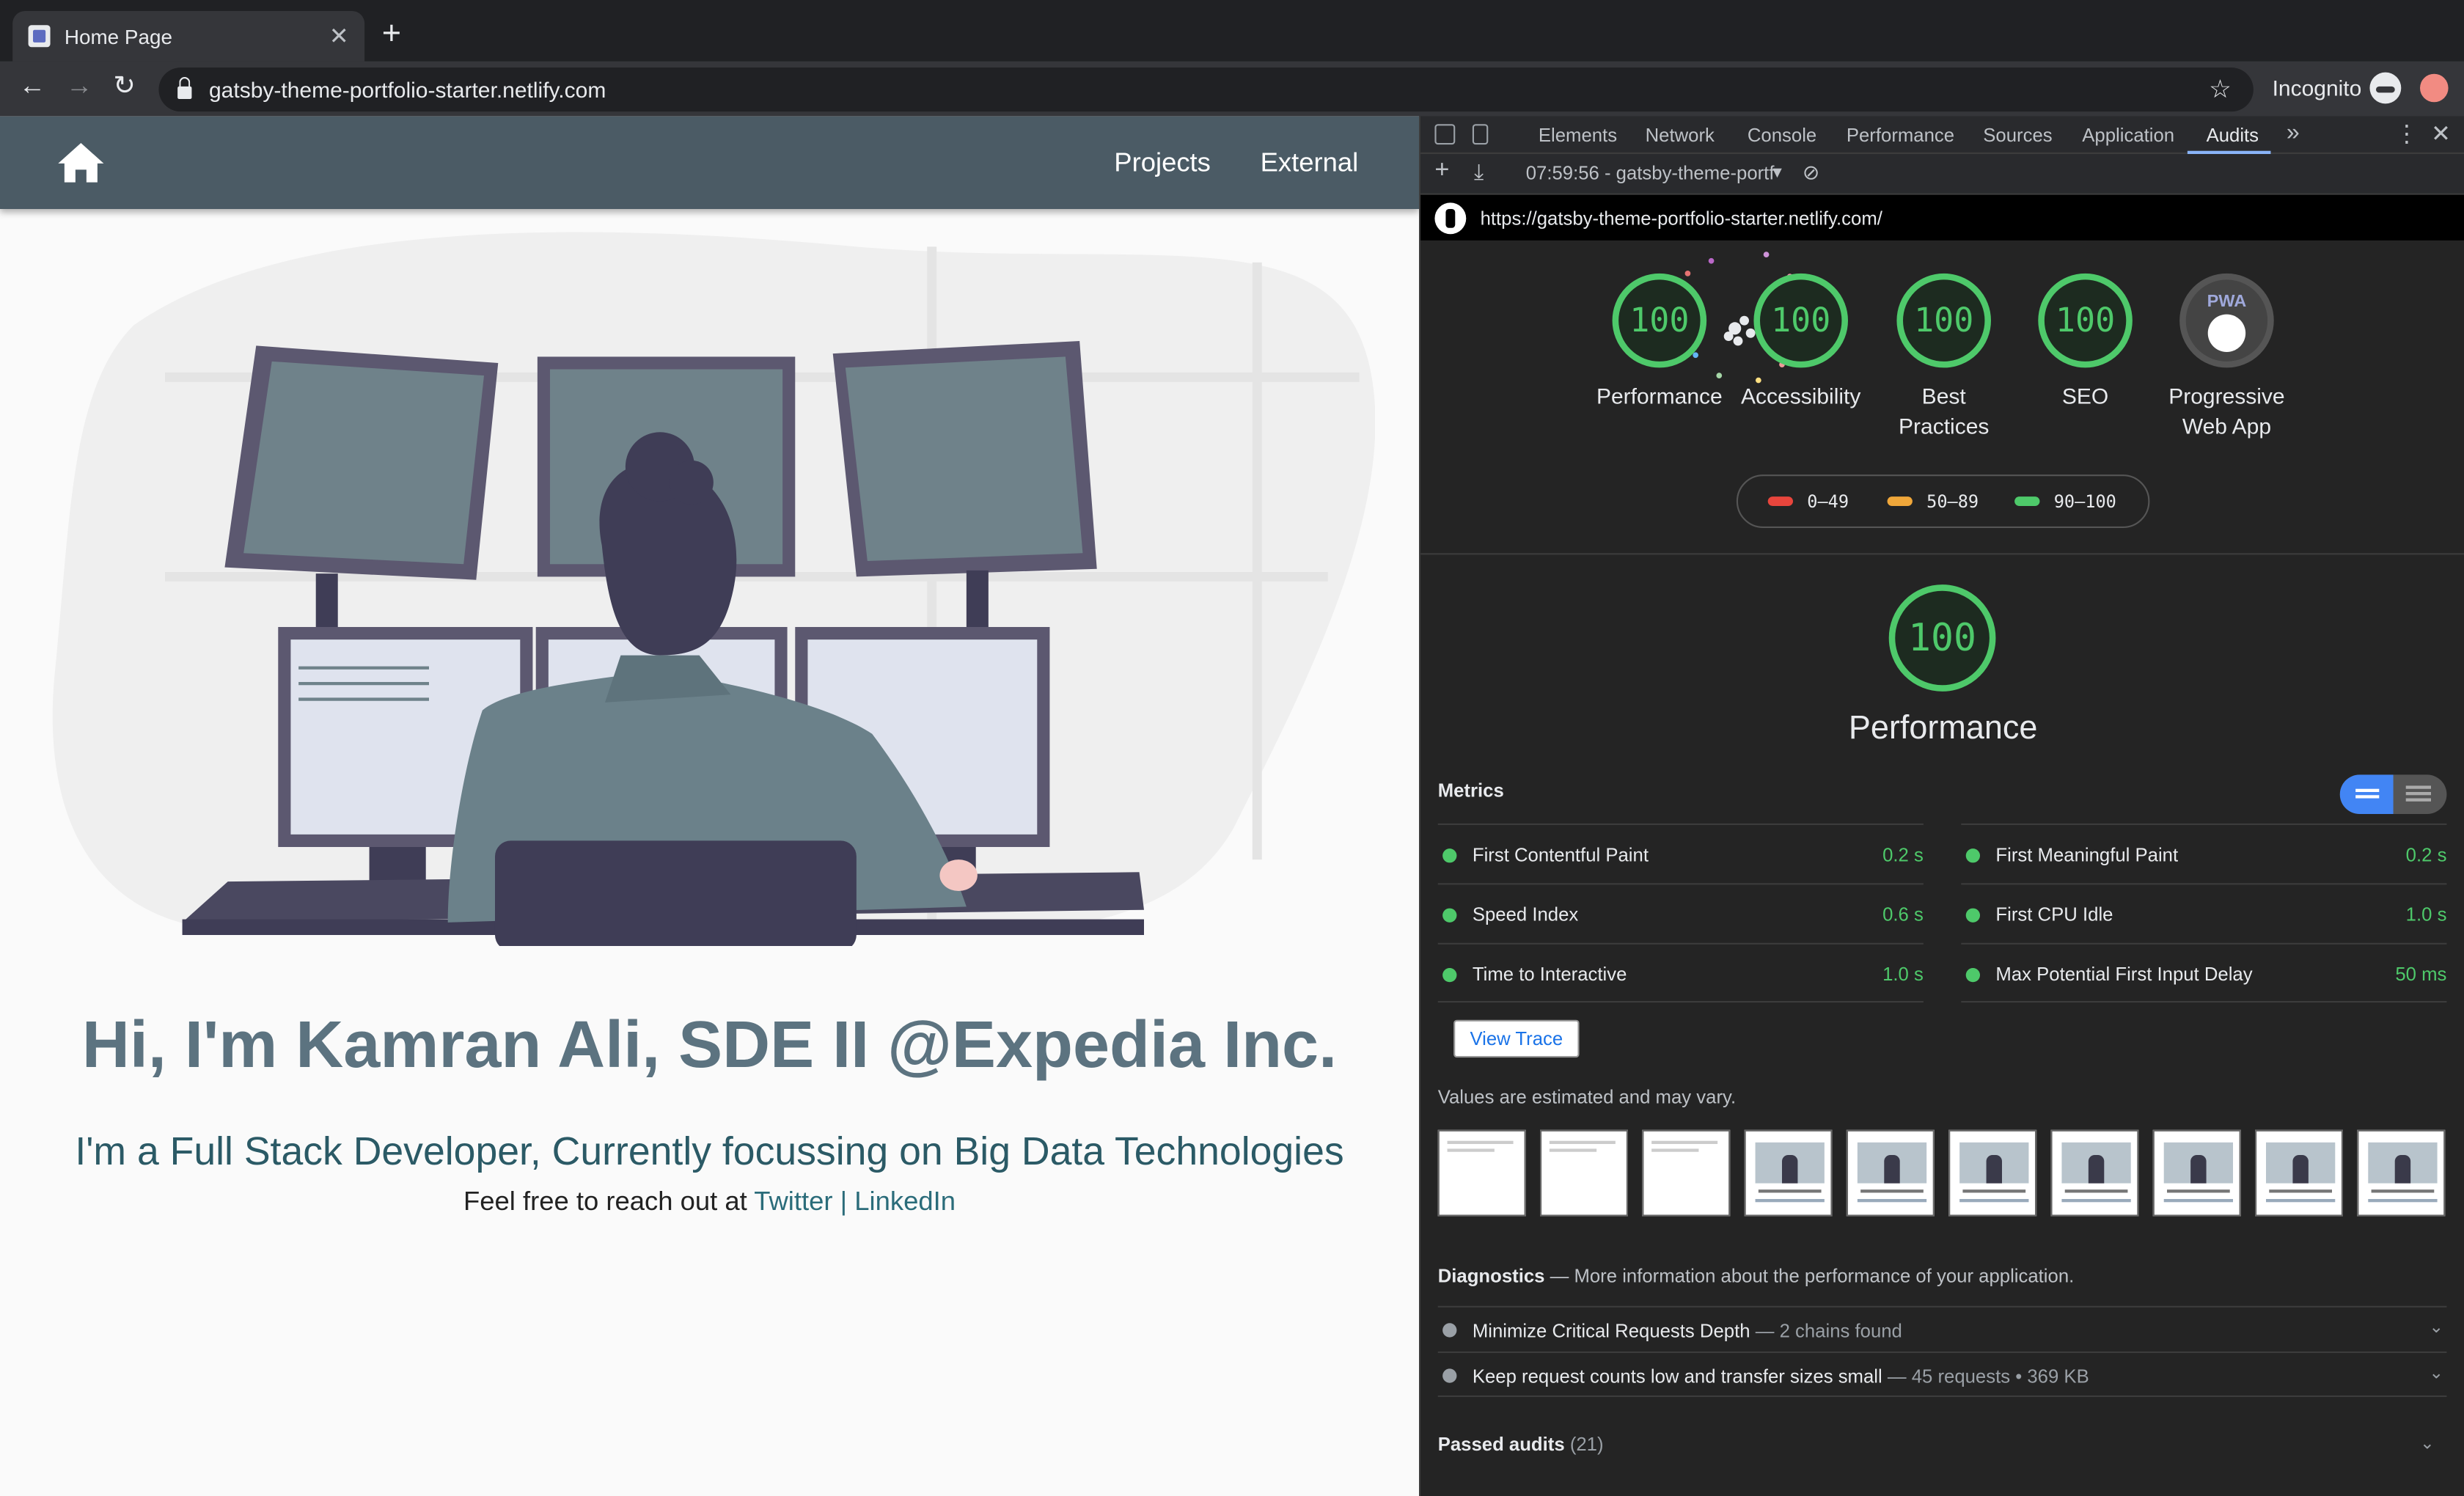 The height and width of the screenshot is (1496, 2464). What do you see at coordinates (1162, 163) in the screenshot?
I see `nav-projects-link: Projects` at bounding box center [1162, 163].